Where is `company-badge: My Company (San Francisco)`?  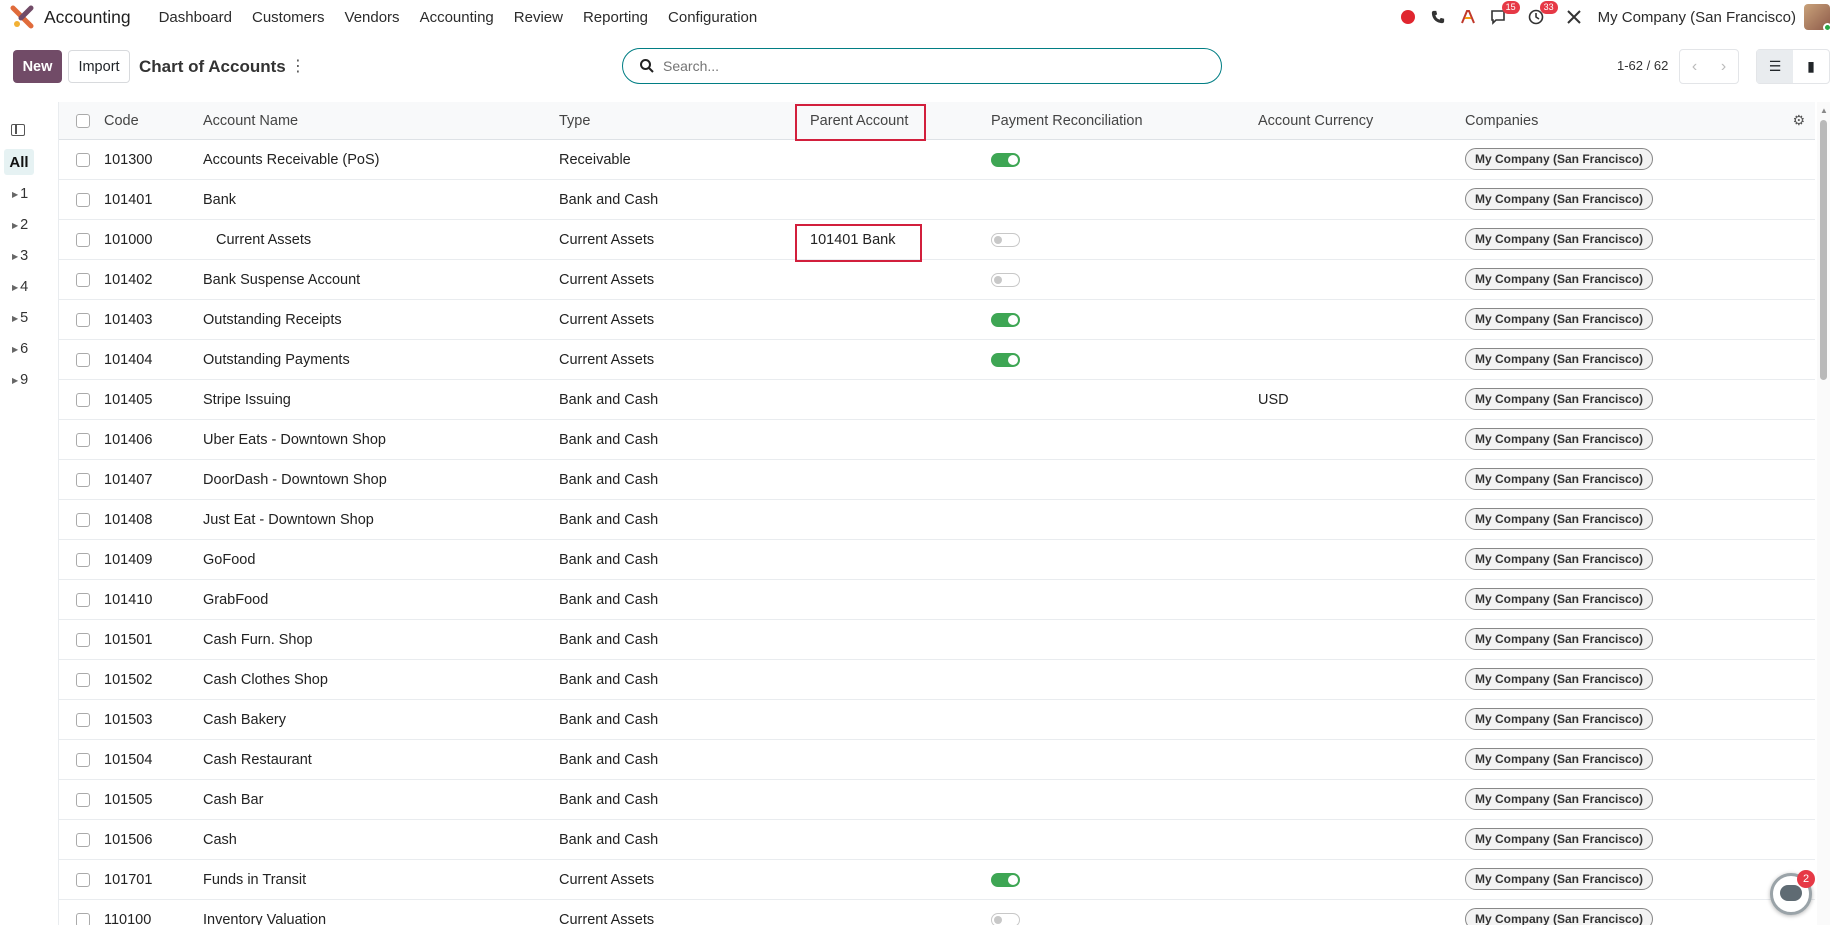 company-badge: My Company (San Francisco) is located at coordinates (1559, 159).